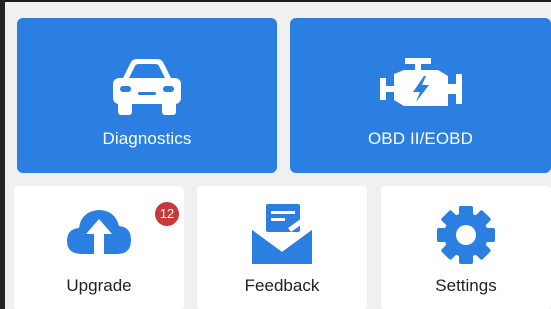  I want to click on settings-label: Settings, so click(466, 285).